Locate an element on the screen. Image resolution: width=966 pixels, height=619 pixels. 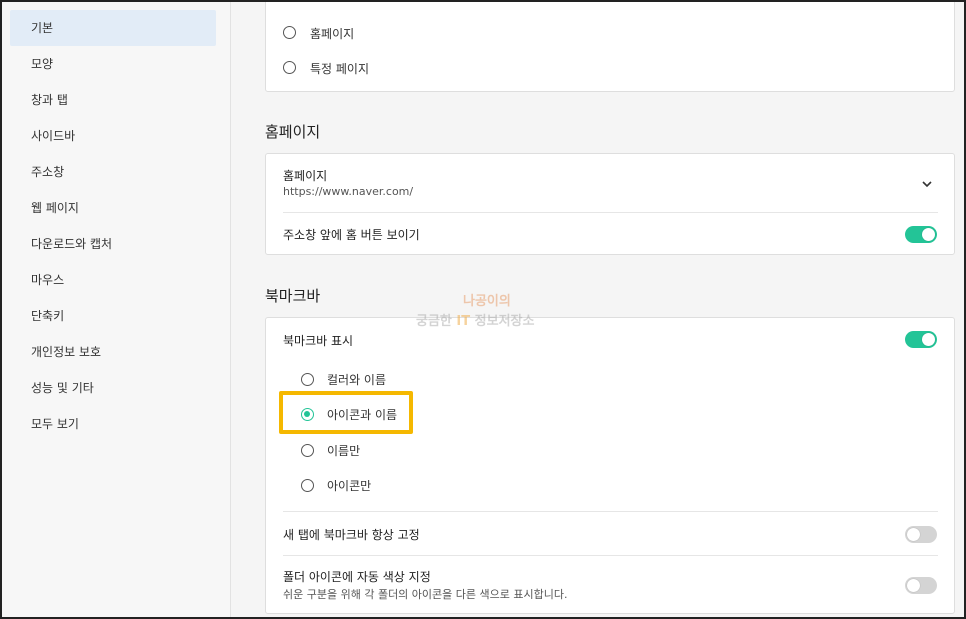
bookmark-show-label: 북마크바 표시 is located at coordinates (318, 341).